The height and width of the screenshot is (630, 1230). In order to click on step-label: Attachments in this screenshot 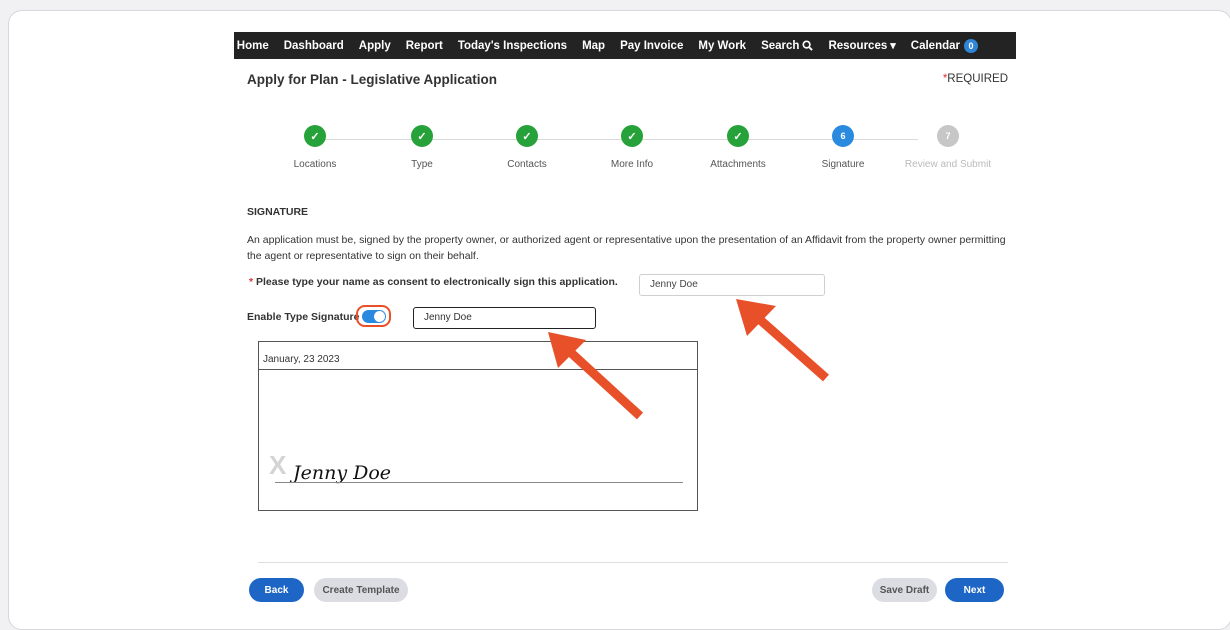, I will do `click(738, 164)`.